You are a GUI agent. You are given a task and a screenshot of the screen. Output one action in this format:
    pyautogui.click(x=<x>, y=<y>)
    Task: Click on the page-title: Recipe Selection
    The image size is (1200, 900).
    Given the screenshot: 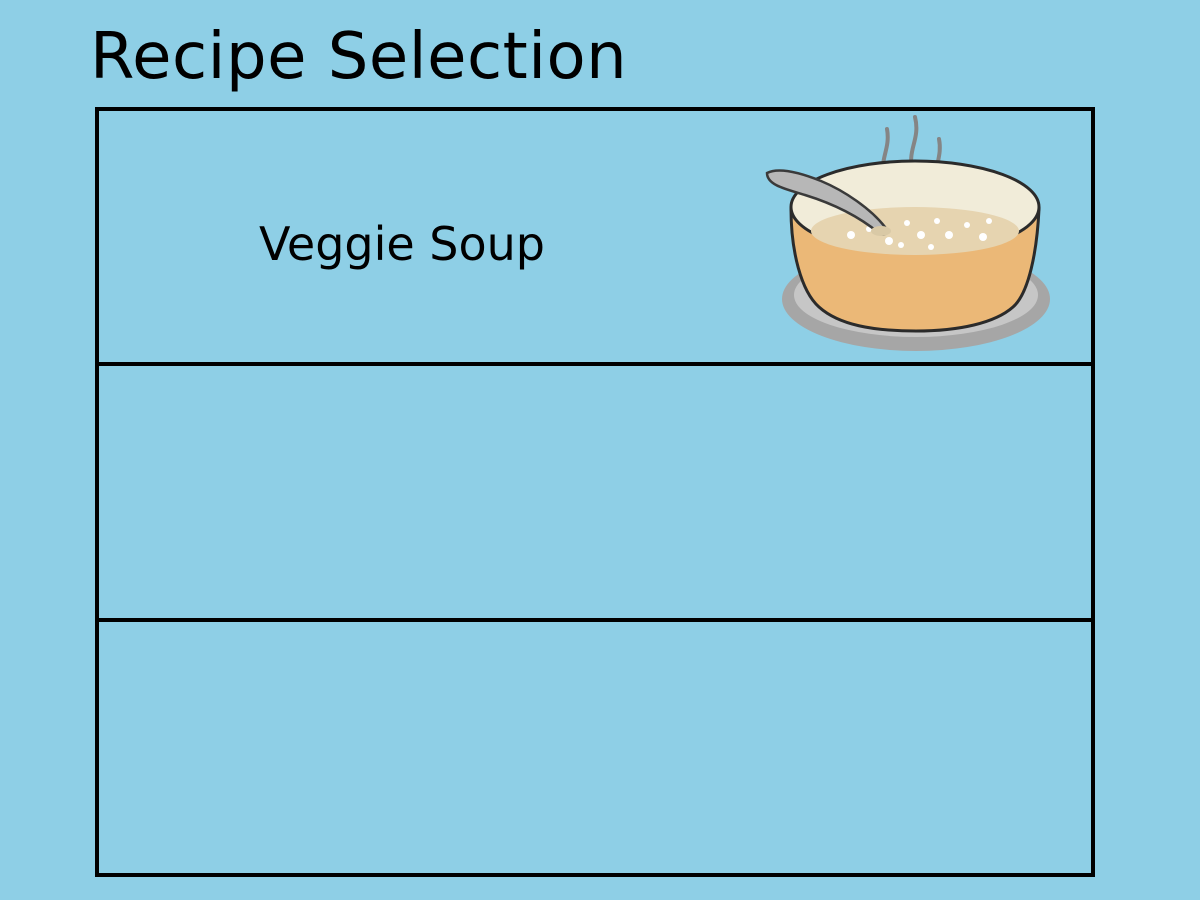 What is the action you would take?
    pyautogui.click(x=359, y=57)
    